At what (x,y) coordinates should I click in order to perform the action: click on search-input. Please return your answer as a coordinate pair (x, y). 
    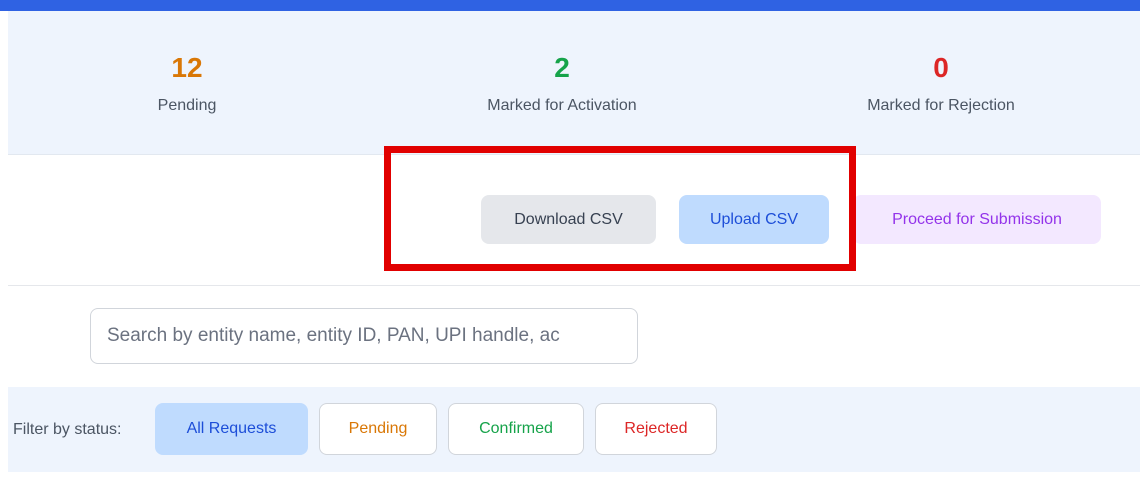
    Looking at the image, I should click on (364, 336).